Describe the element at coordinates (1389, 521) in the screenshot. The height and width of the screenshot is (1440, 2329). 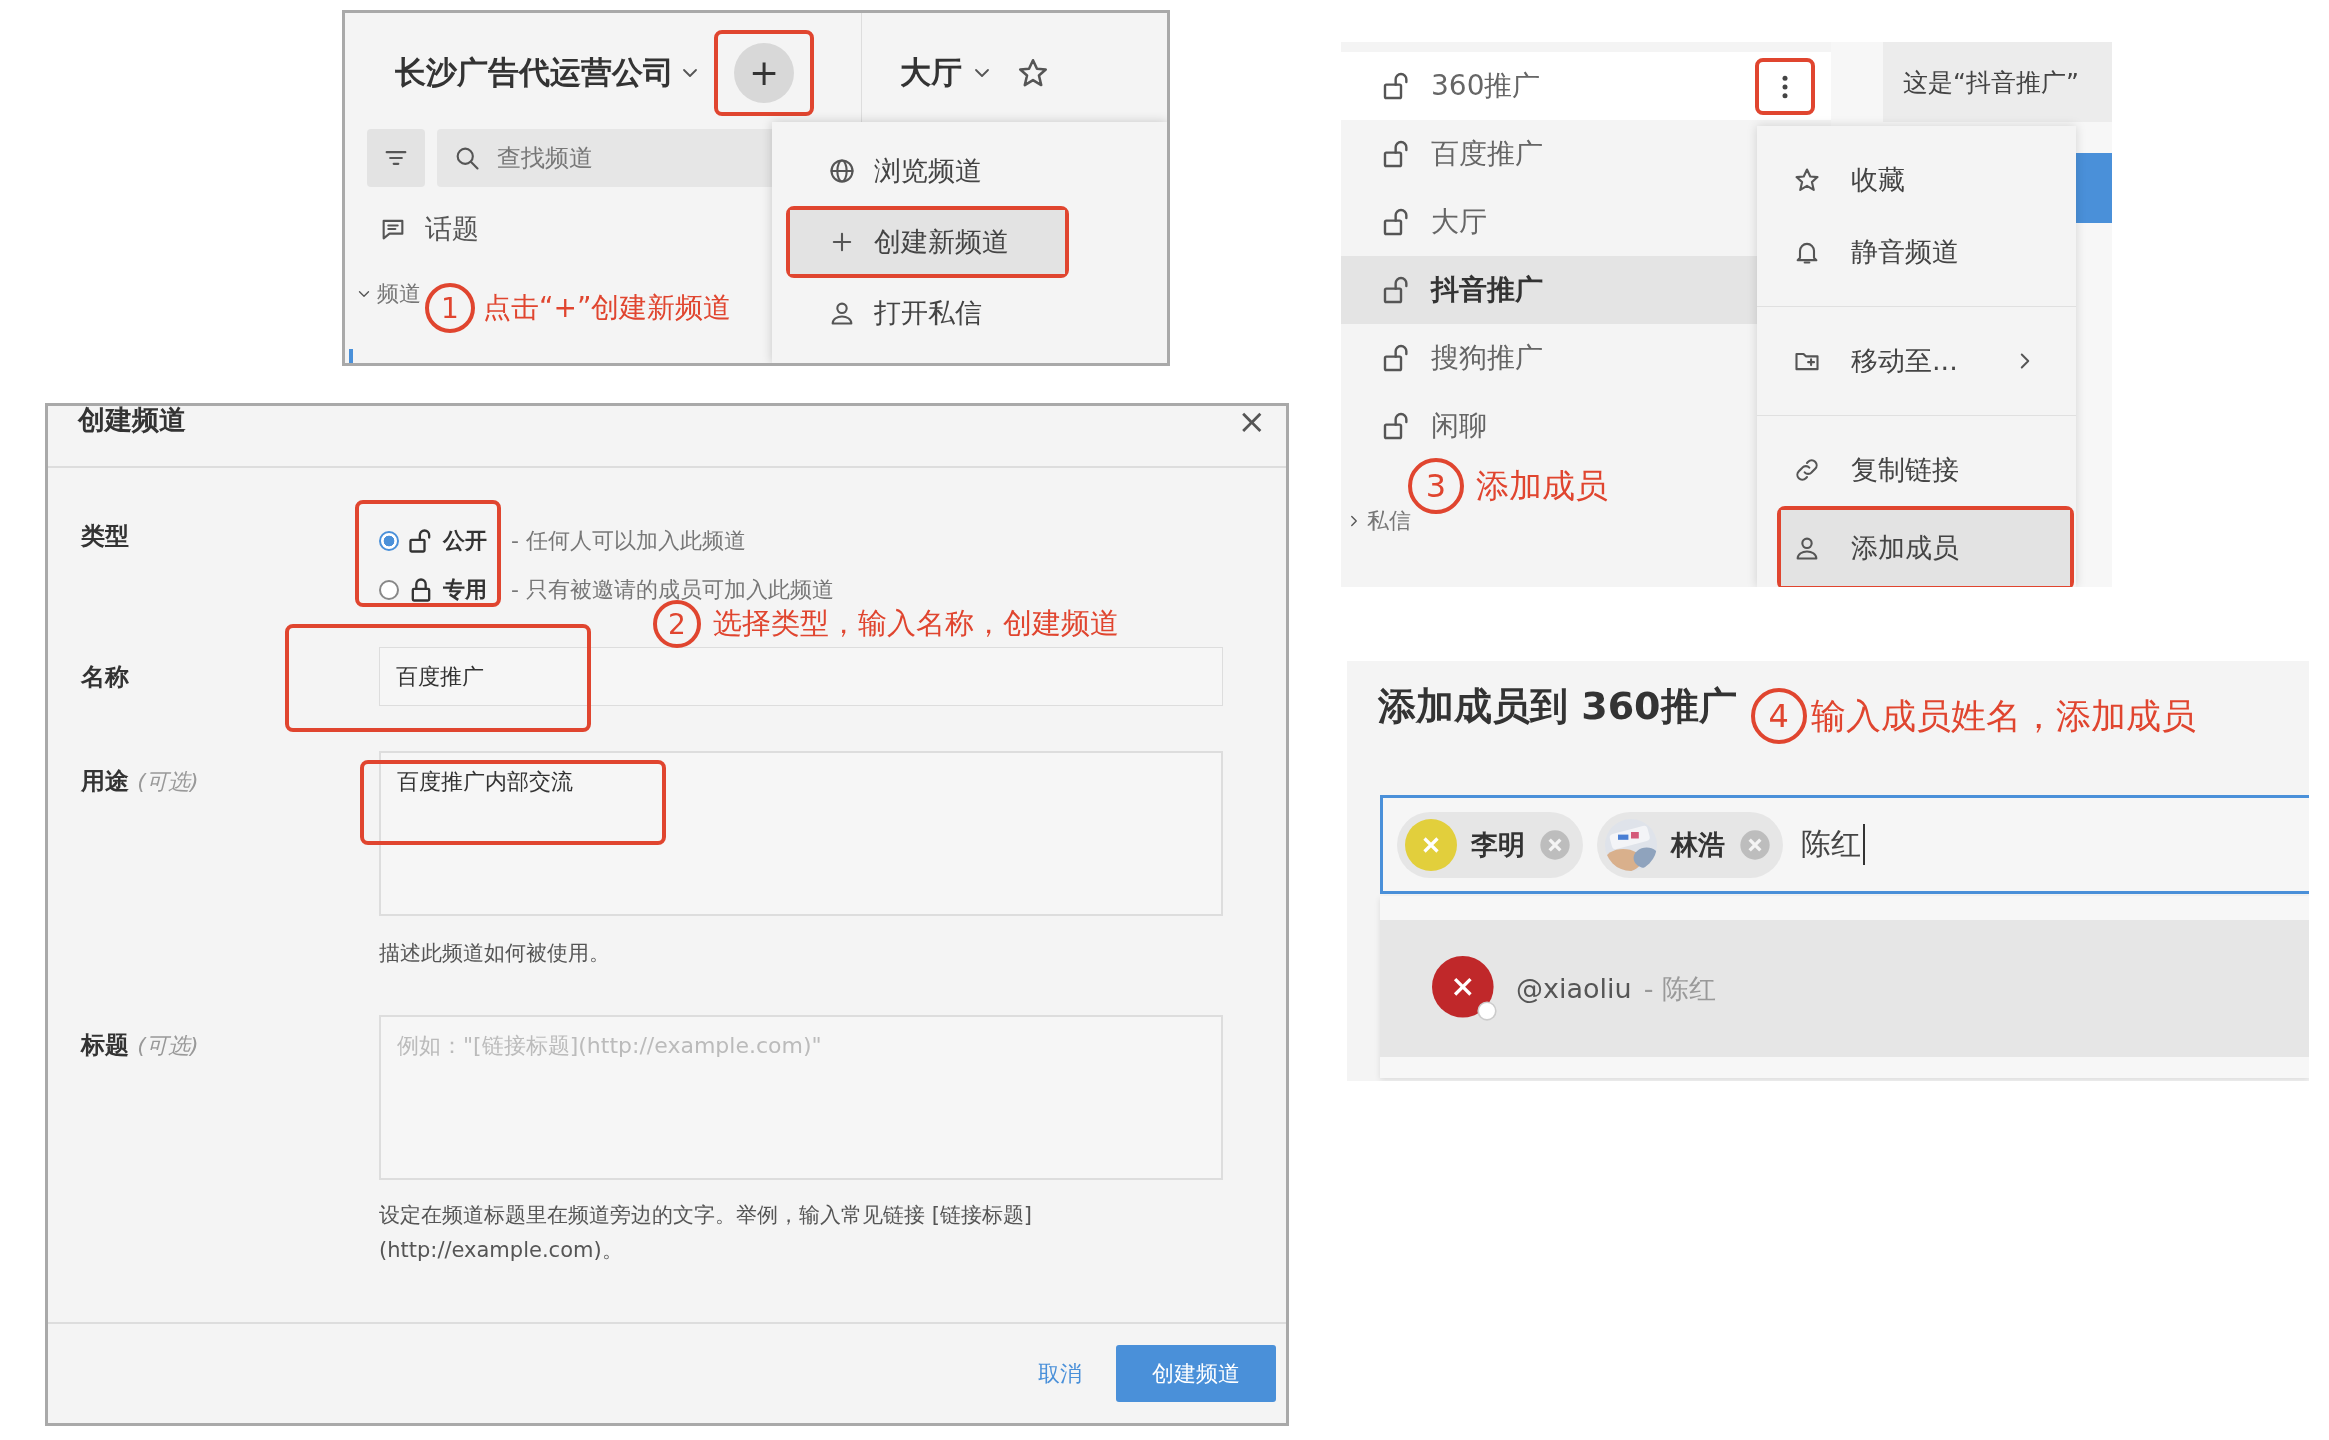
I see `section-label: 私信` at that location.